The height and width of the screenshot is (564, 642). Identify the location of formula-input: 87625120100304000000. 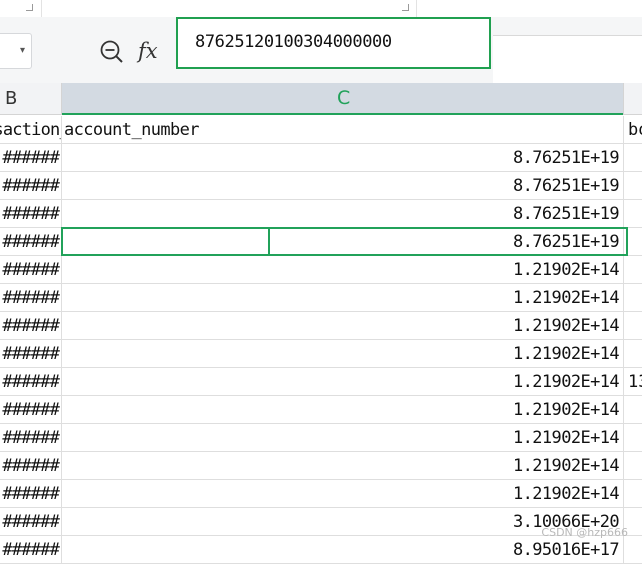
(333, 43).